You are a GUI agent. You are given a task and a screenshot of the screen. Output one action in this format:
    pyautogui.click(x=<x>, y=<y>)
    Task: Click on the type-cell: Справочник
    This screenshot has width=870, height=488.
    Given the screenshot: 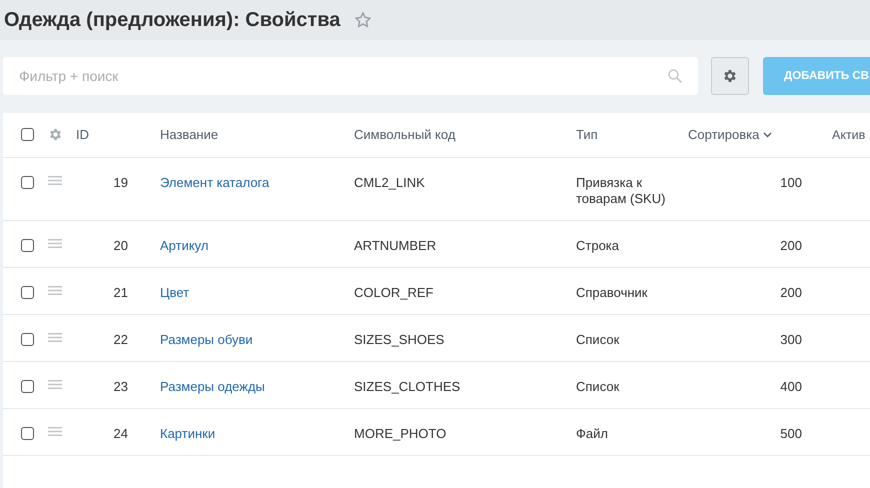 What is the action you would take?
    pyautogui.click(x=612, y=292)
    